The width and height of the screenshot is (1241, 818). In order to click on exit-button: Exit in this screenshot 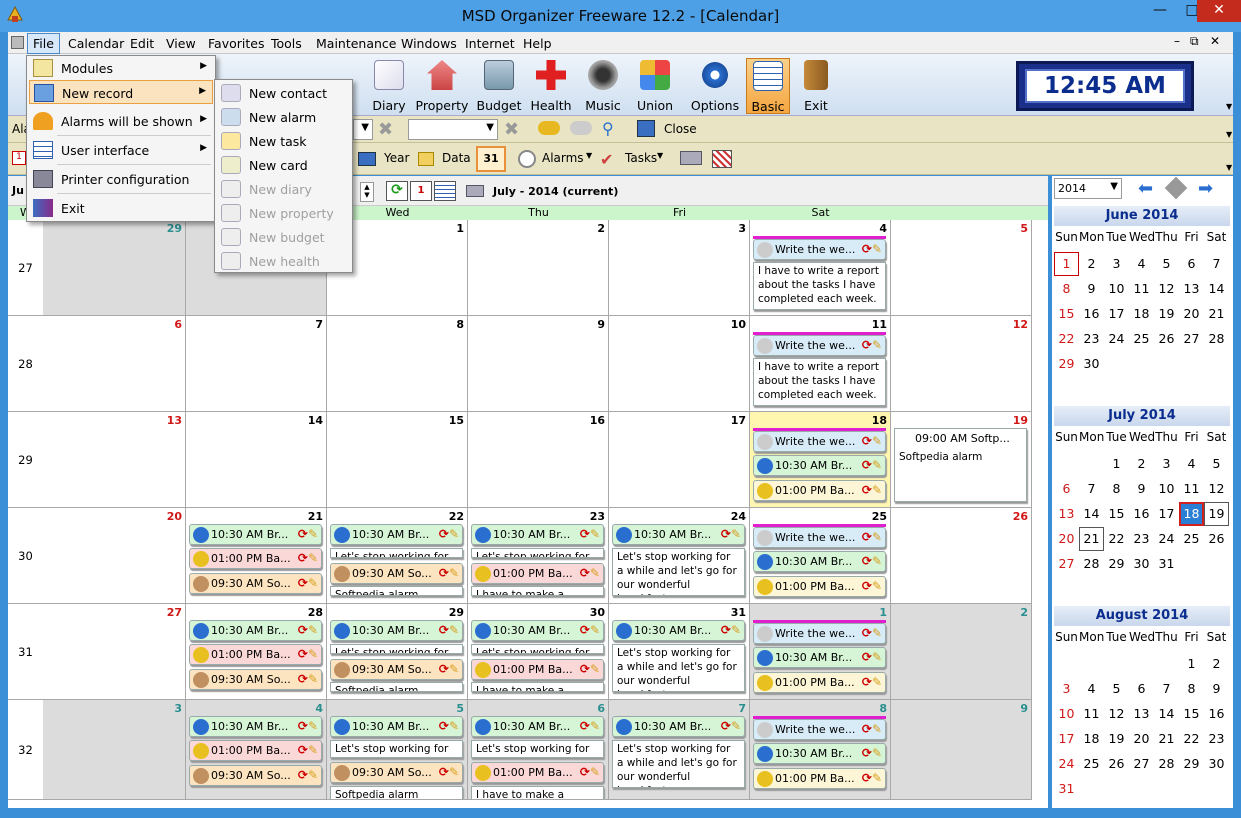, I will do `click(816, 86)`.